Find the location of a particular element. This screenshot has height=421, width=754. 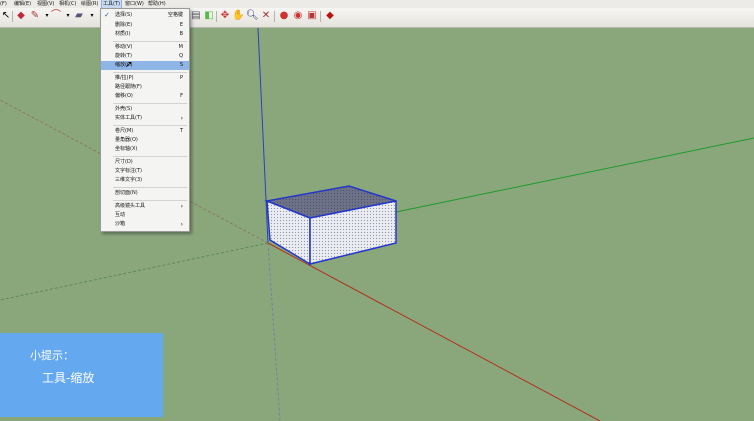

paint-bucket-icon: ◧ is located at coordinates (209, 16).